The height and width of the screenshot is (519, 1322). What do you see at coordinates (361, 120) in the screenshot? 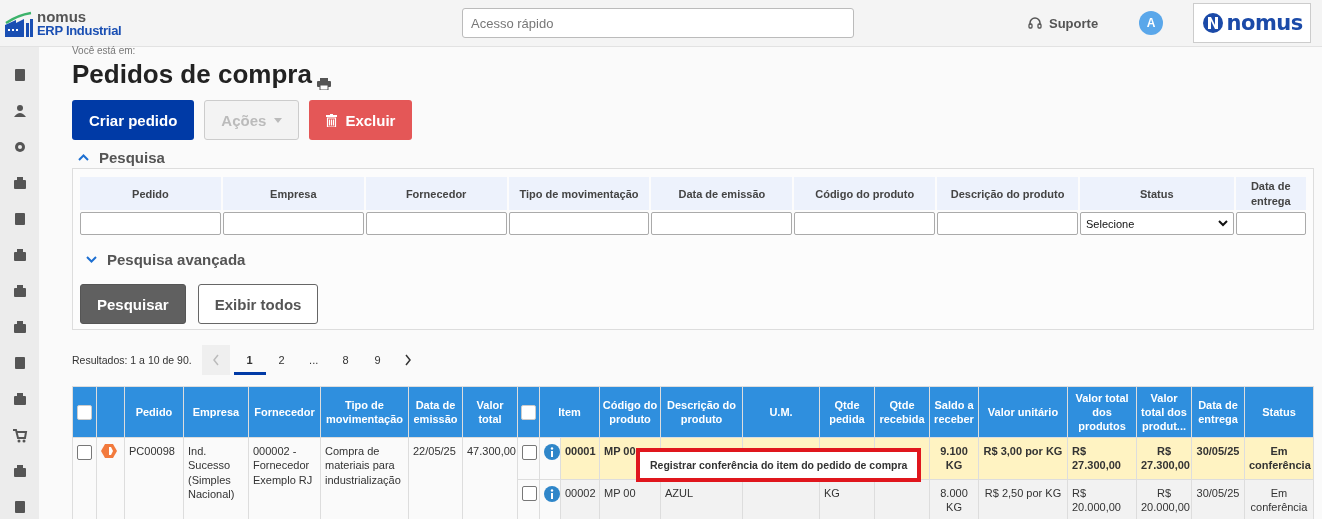
I see `action-button: Excluir` at bounding box center [361, 120].